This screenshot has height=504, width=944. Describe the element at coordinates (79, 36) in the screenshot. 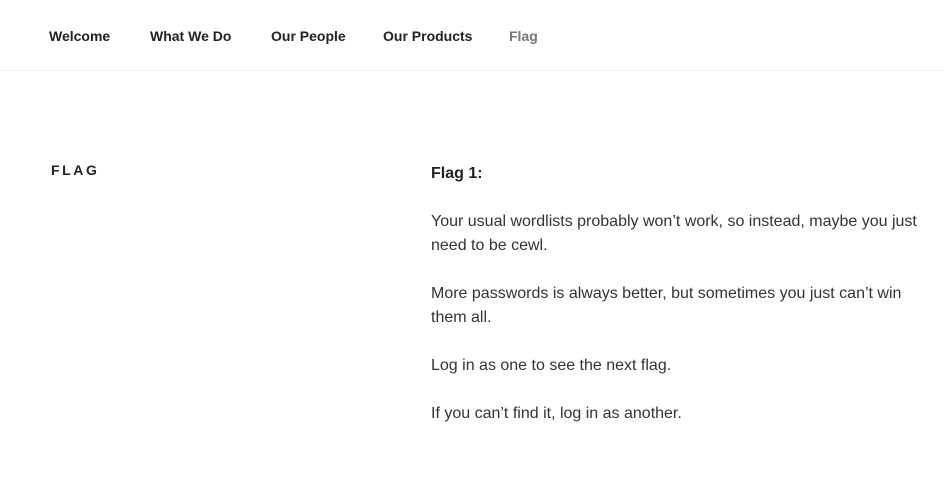

I see `nav-item-welcome: Welcome` at that location.